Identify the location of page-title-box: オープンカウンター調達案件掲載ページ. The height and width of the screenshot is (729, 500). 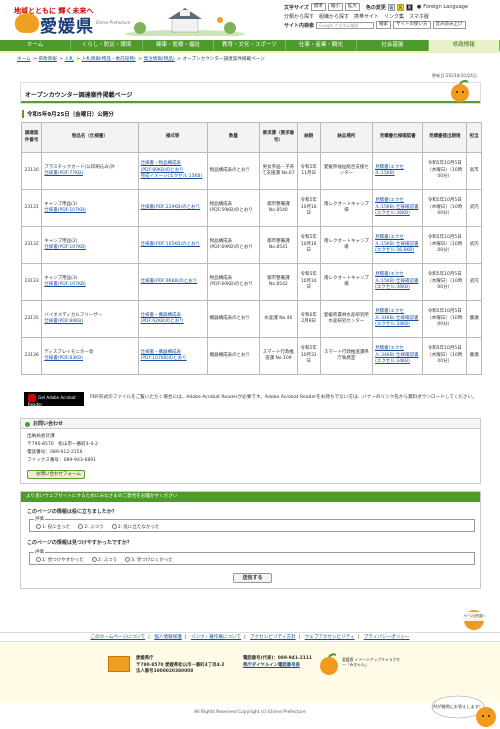
(250, 91).